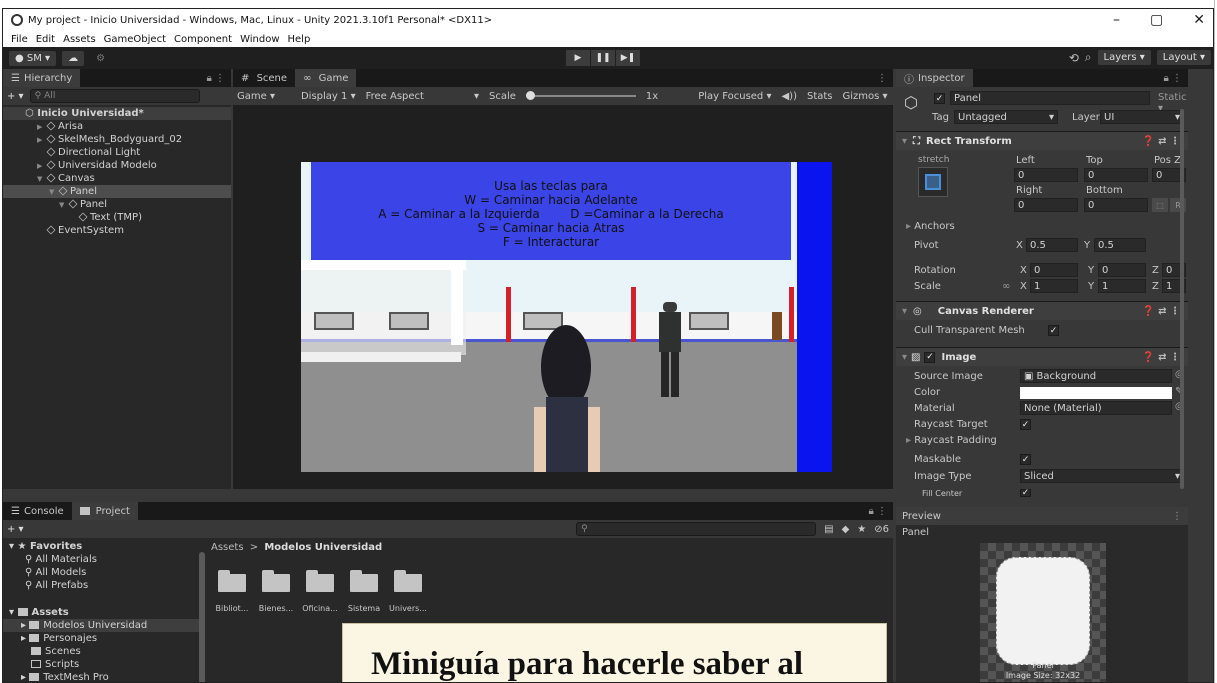  I want to click on hierarchy-item-universidad: ▶ Universidad Modelo, so click(117, 165).